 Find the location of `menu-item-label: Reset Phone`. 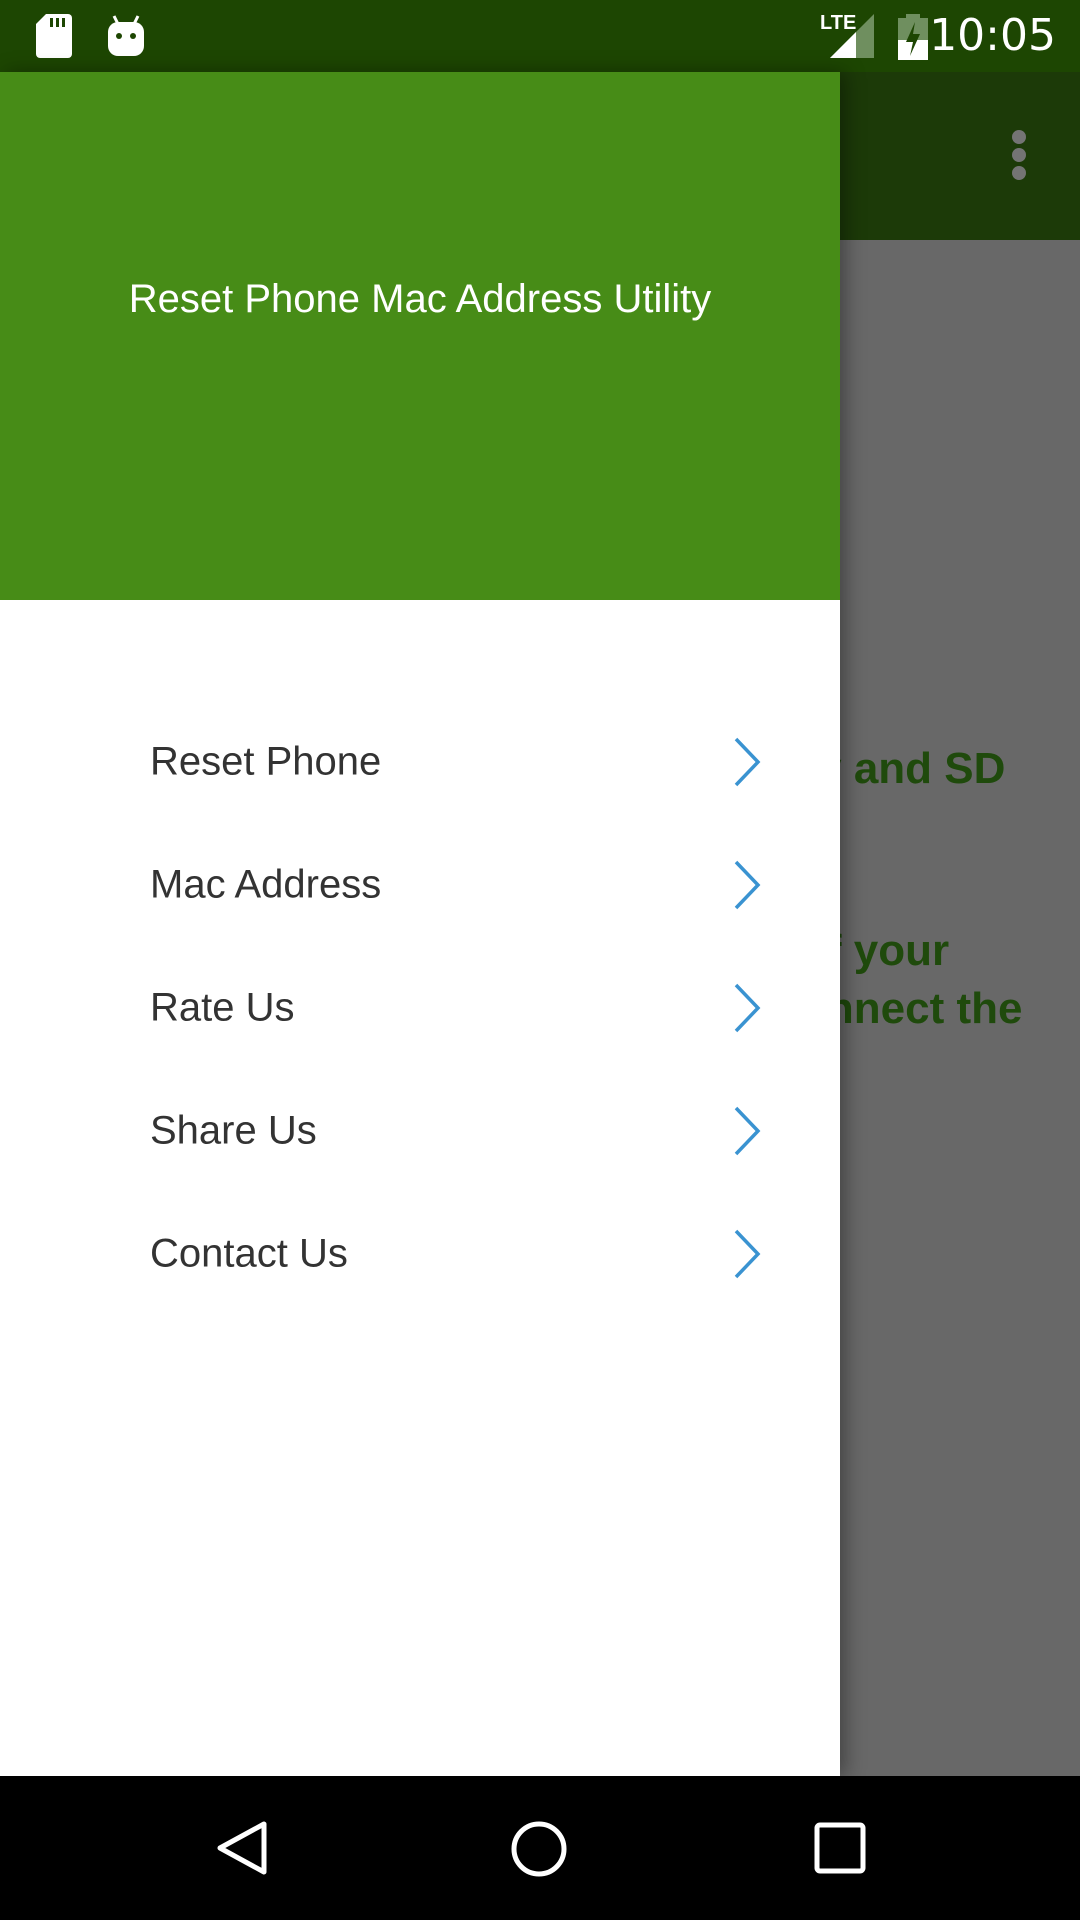

menu-item-label: Reset Phone is located at coordinates (266, 761).